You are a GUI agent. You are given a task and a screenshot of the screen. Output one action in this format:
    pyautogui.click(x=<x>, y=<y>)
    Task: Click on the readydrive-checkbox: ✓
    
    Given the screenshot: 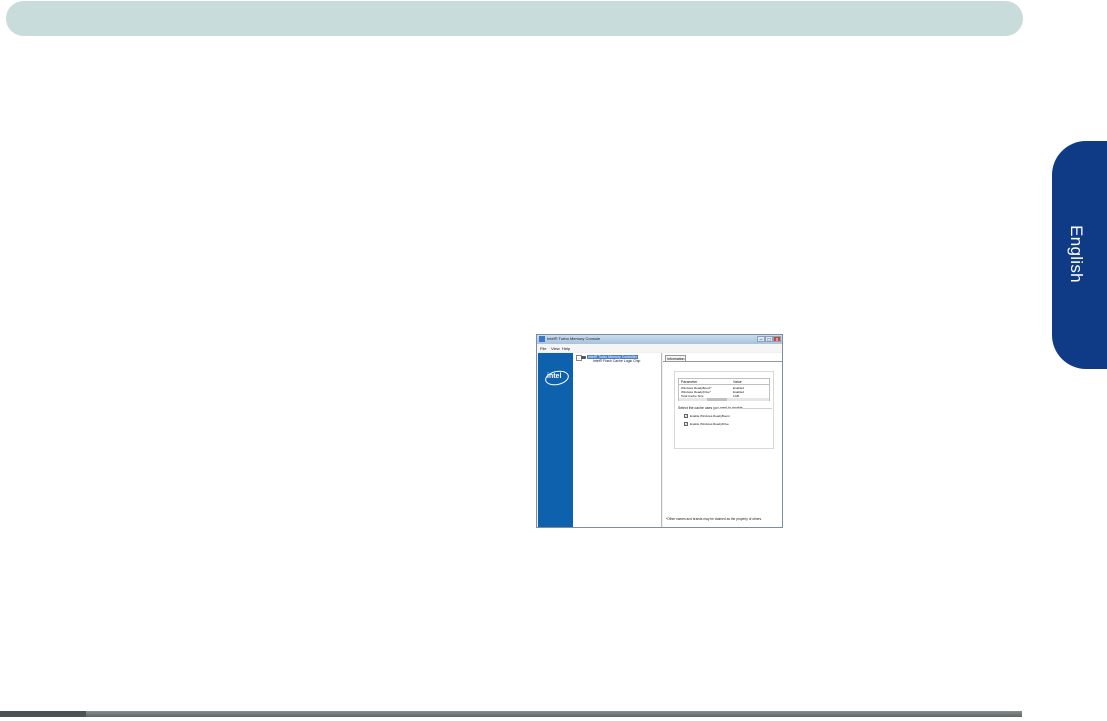 What is the action you would take?
    pyautogui.click(x=686, y=424)
    